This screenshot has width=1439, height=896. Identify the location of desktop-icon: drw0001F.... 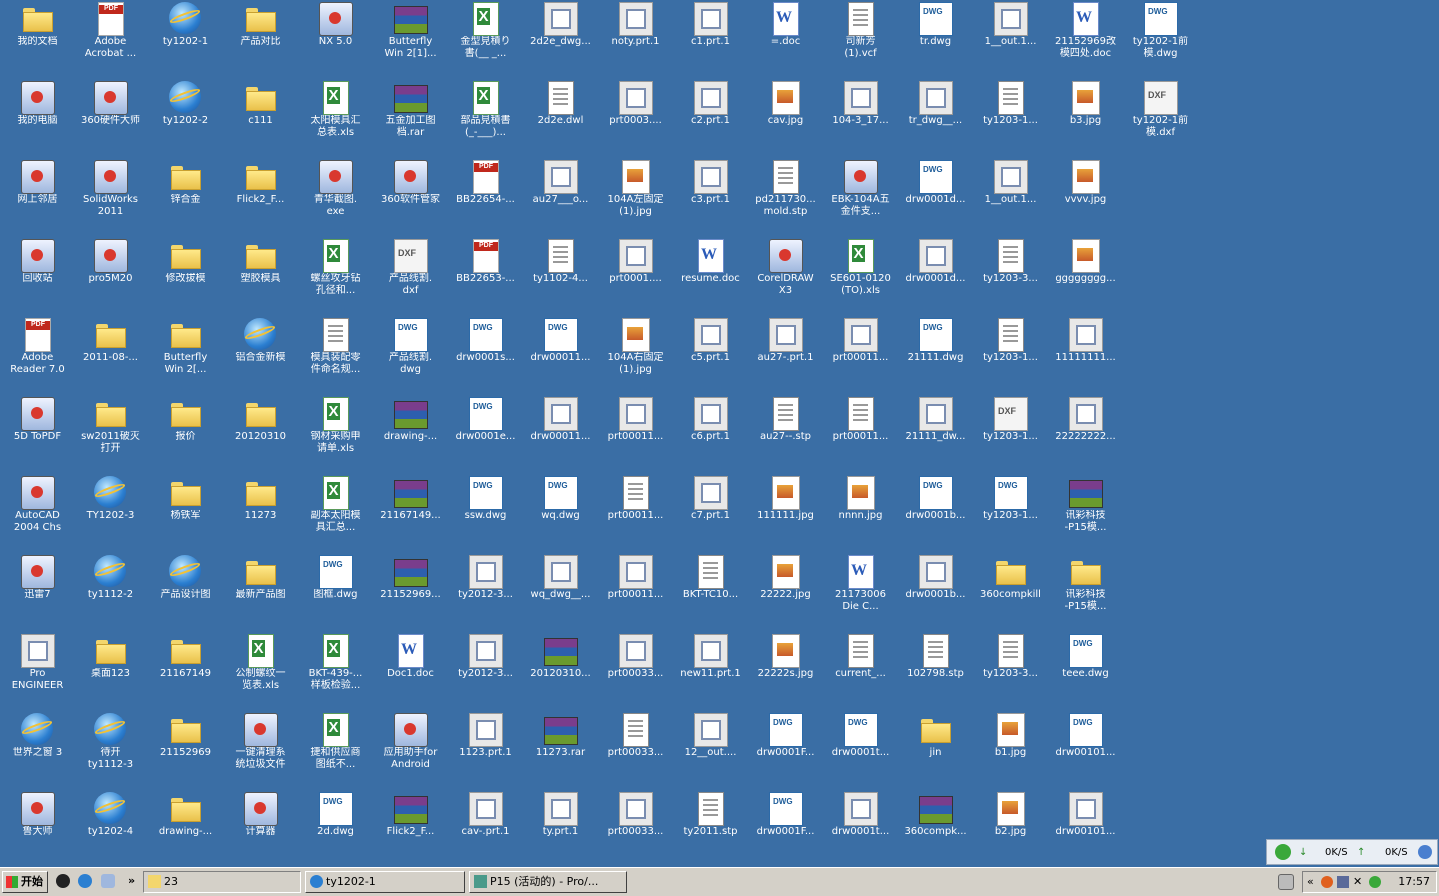
(785, 752).